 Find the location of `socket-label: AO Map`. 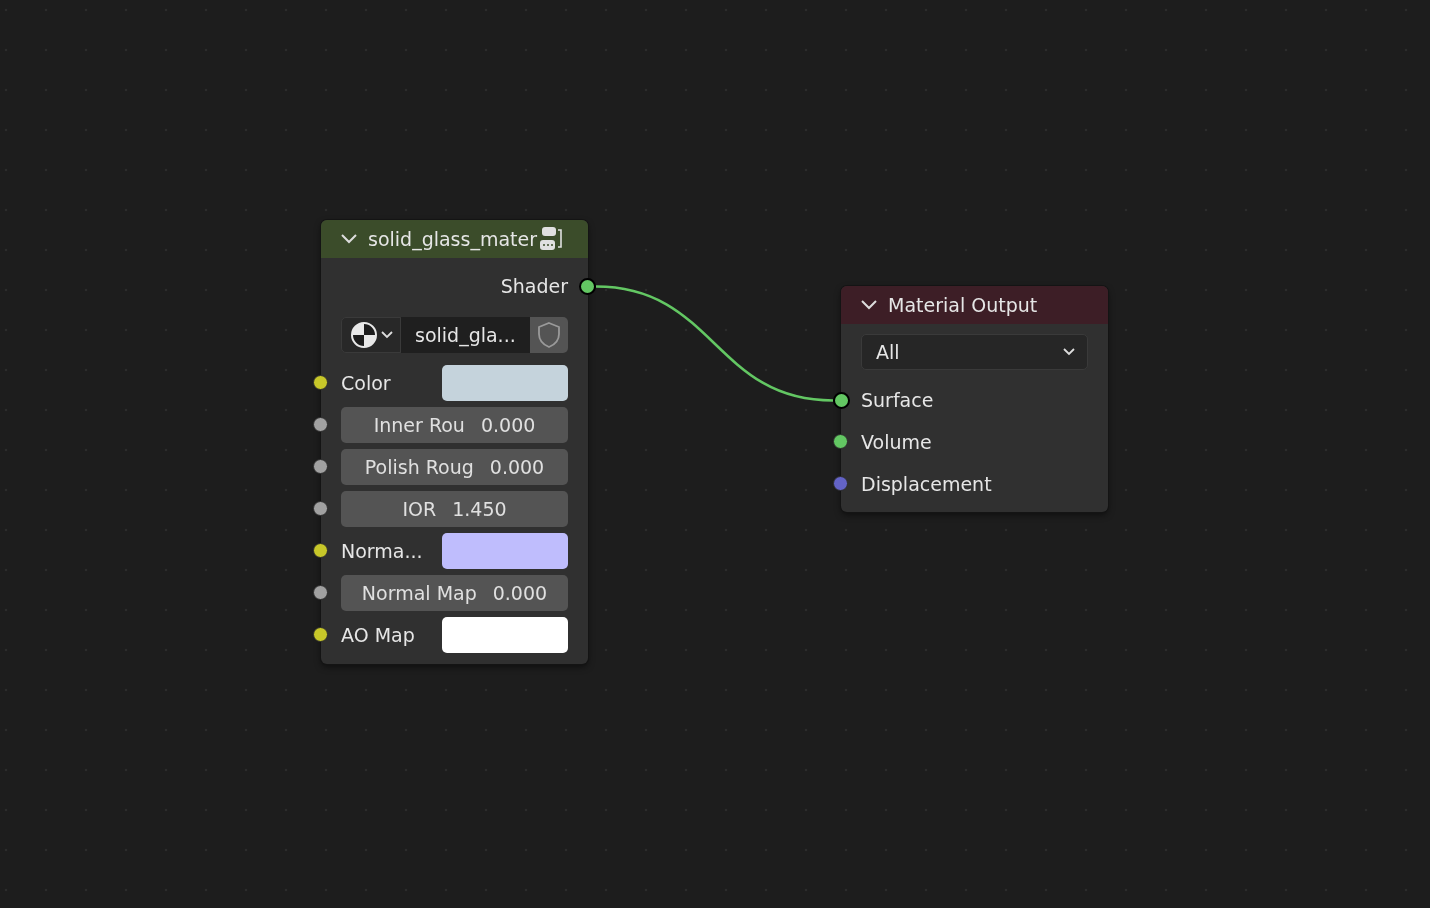

socket-label: AO Map is located at coordinates (378, 635).